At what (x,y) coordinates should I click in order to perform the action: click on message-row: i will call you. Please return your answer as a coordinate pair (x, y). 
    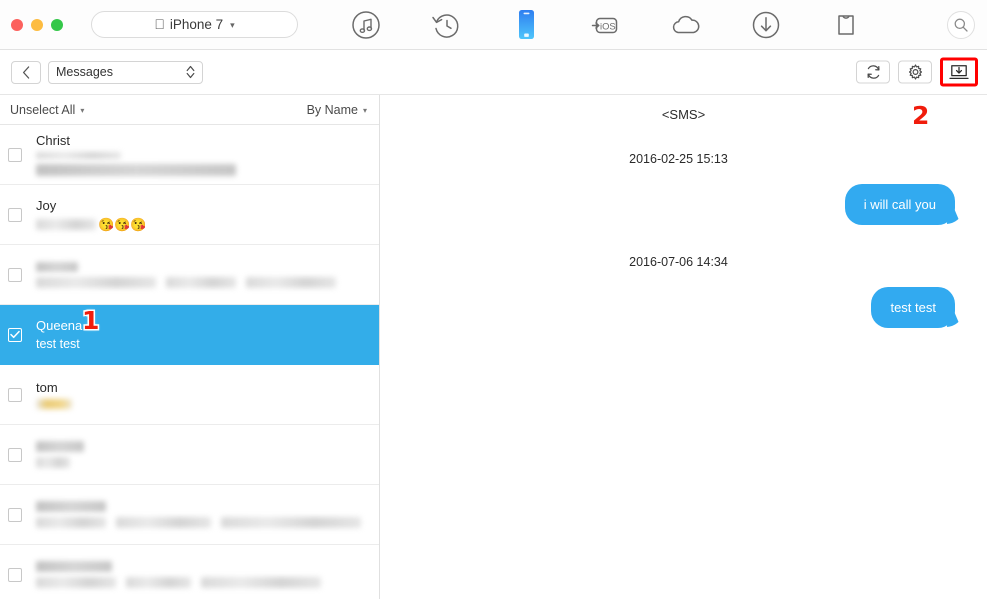
    Looking at the image, I should click on (683, 204).